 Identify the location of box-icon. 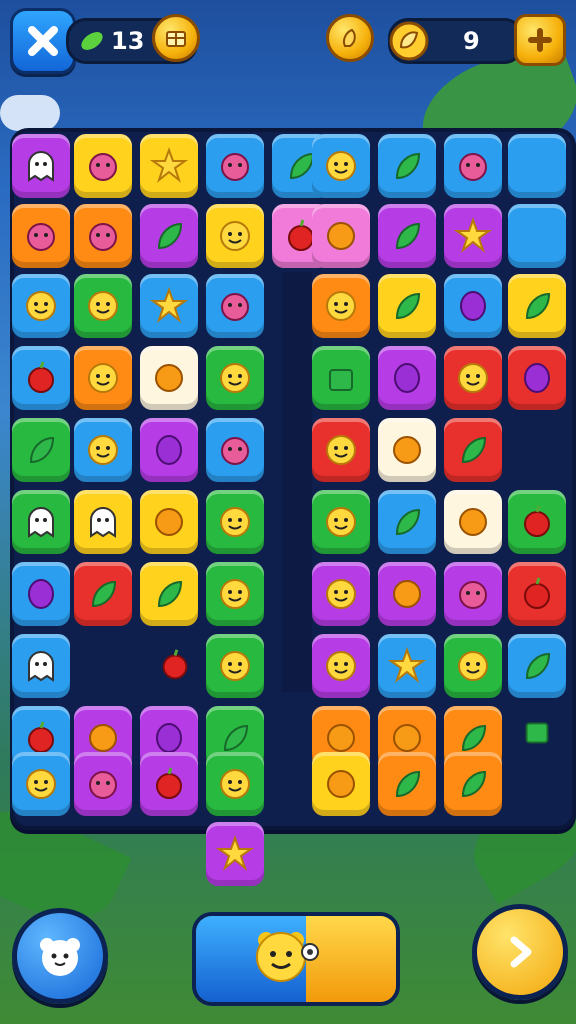
(537, 731).